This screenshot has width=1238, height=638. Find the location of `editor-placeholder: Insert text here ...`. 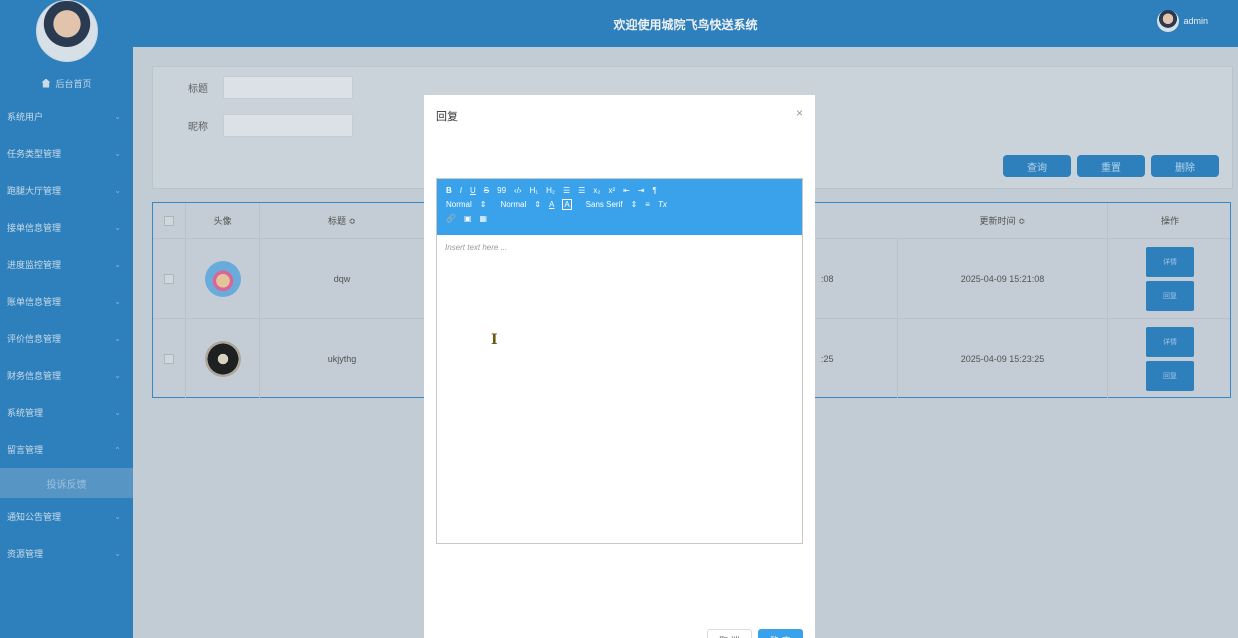

editor-placeholder: Insert text here ... is located at coordinates (476, 247).